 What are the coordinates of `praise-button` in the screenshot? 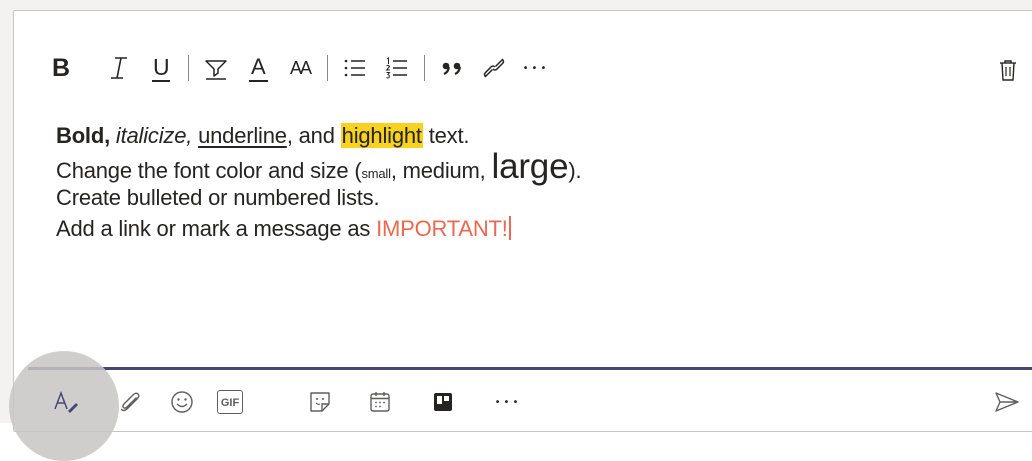 It's located at (443, 402).